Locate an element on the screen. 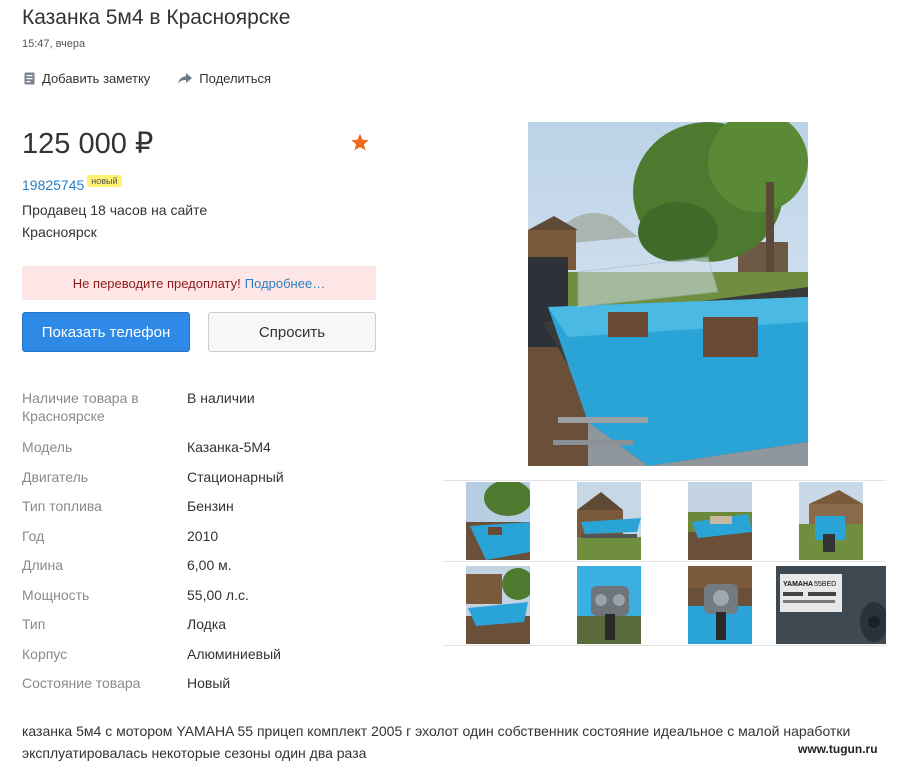 This screenshot has height=767, width=900. param-key: Мощность is located at coordinates (56, 594).